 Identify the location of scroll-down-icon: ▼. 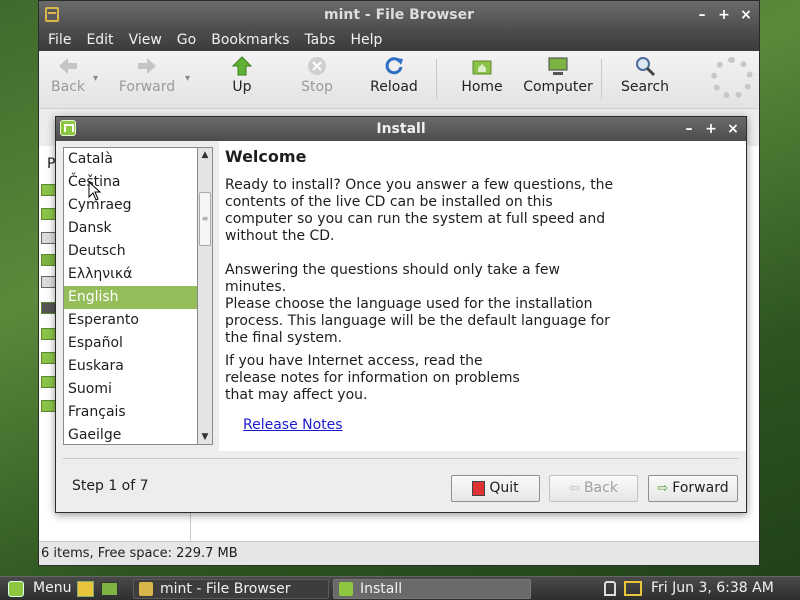
(205, 437).